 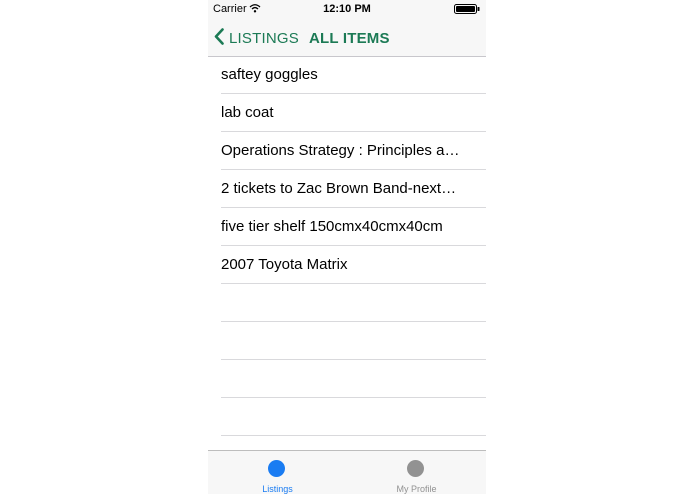 I want to click on navigation-header: Carrier 12:10 PM LISTINGS ALL ITEMS, so click(x=347, y=28).